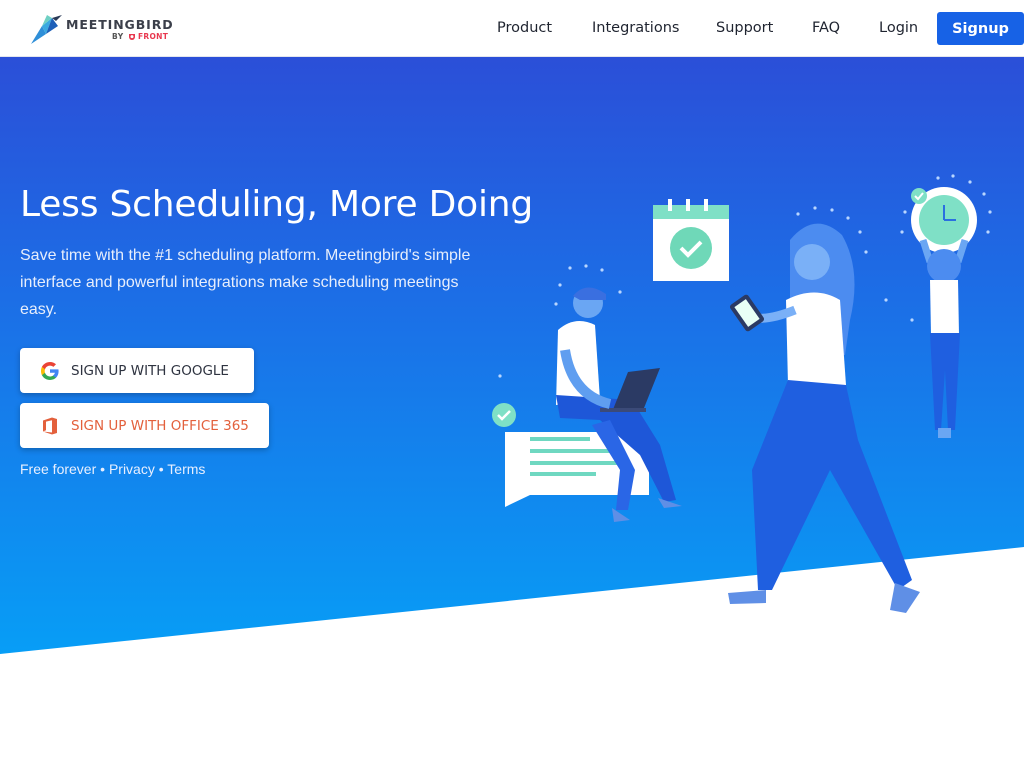 This screenshot has height=768, width=1024. I want to click on signup-button: Signup, so click(980, 28).